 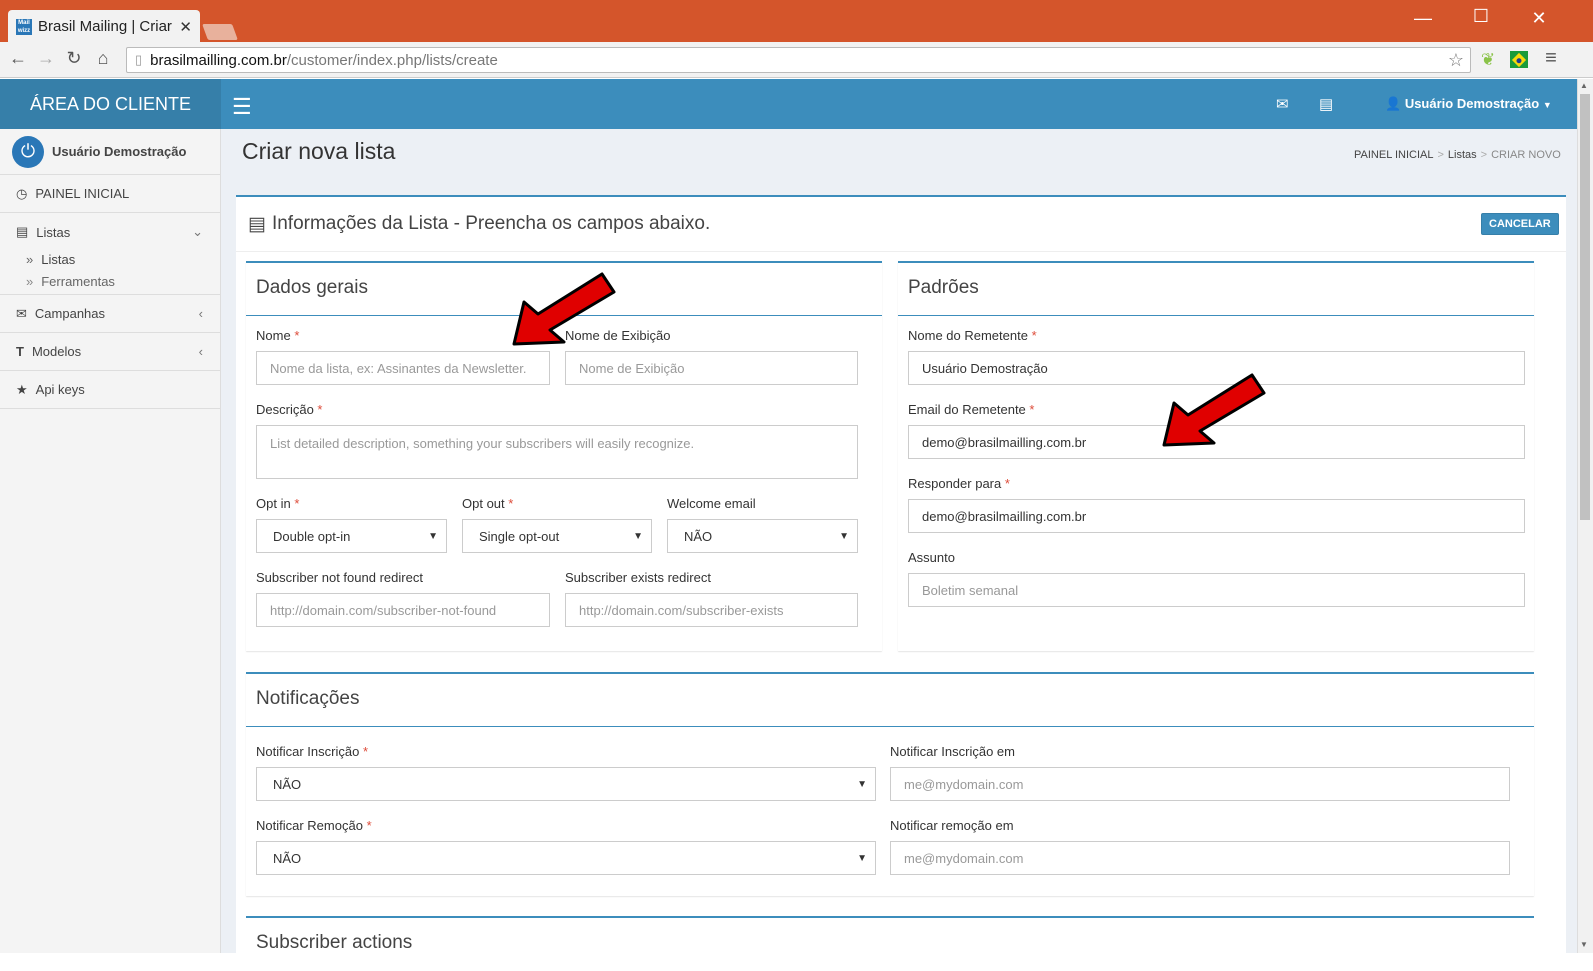 I want to click on user-menu-label: Usuário Demostração, so click(x=1472, y=103).